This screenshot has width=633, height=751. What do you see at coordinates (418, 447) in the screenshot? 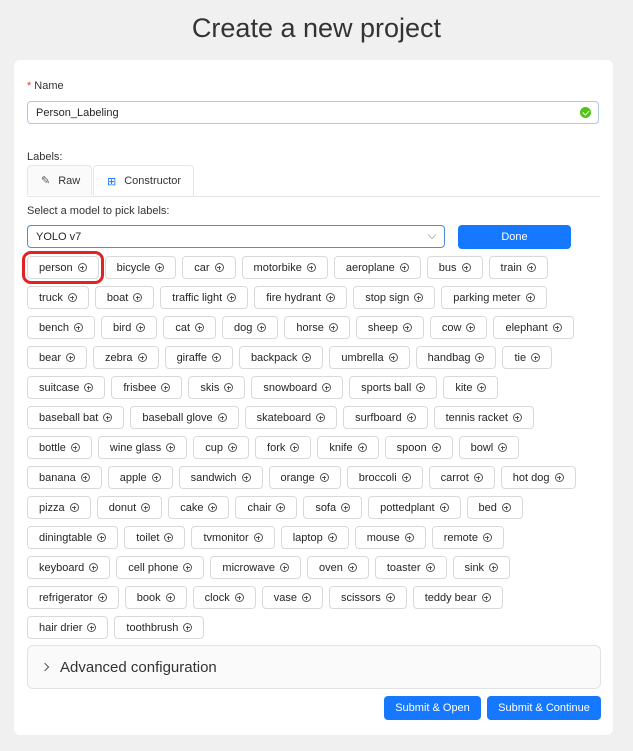
I see `label-chip-spoon: spoon` at bounding box center [418, 447].